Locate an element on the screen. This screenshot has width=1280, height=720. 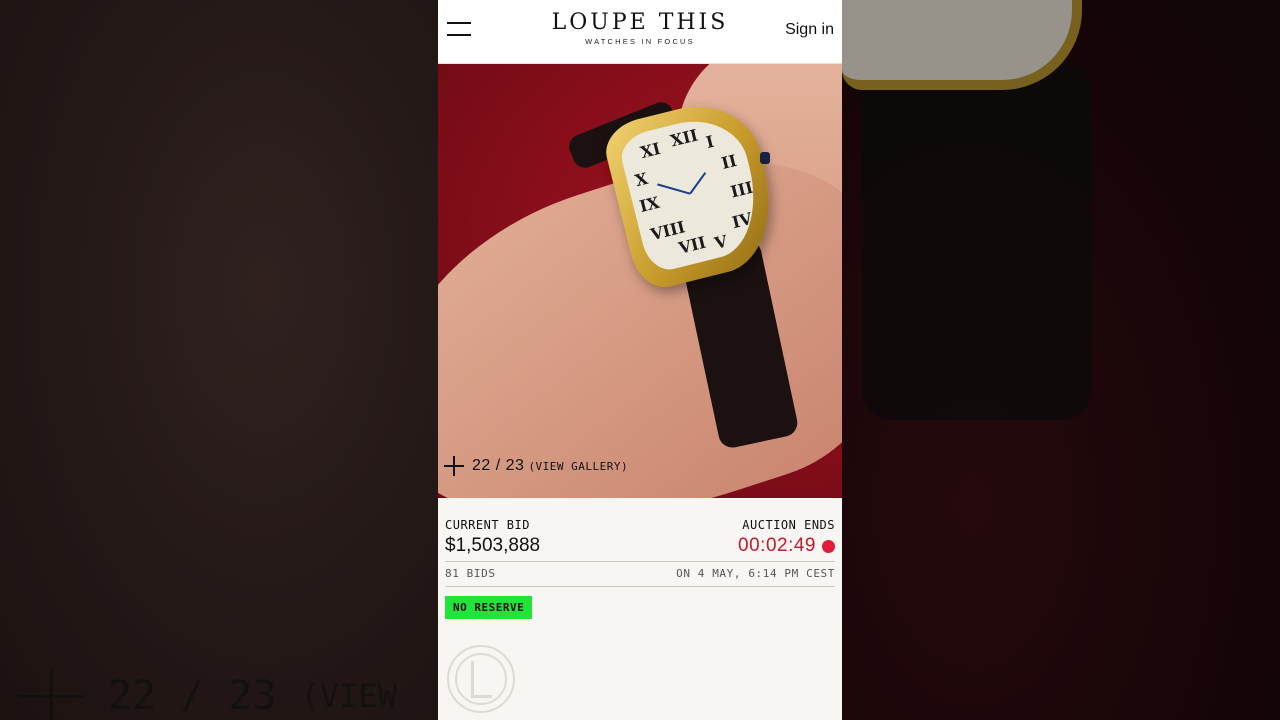
site-logo: LOUPE THIS WATCHES IN FOCUS is located at coordinates (640, 28).